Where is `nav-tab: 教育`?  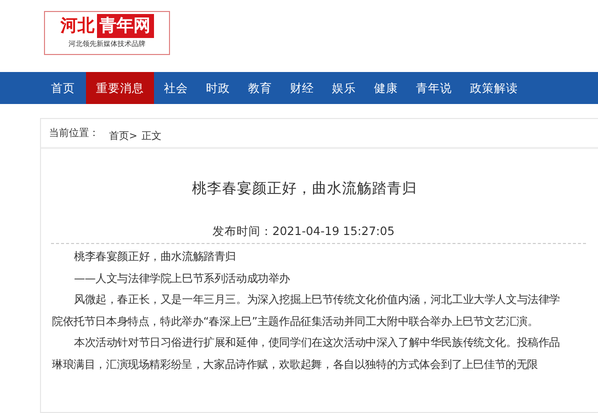
nav-tab: 教育 is located at coordinates (260, 88).